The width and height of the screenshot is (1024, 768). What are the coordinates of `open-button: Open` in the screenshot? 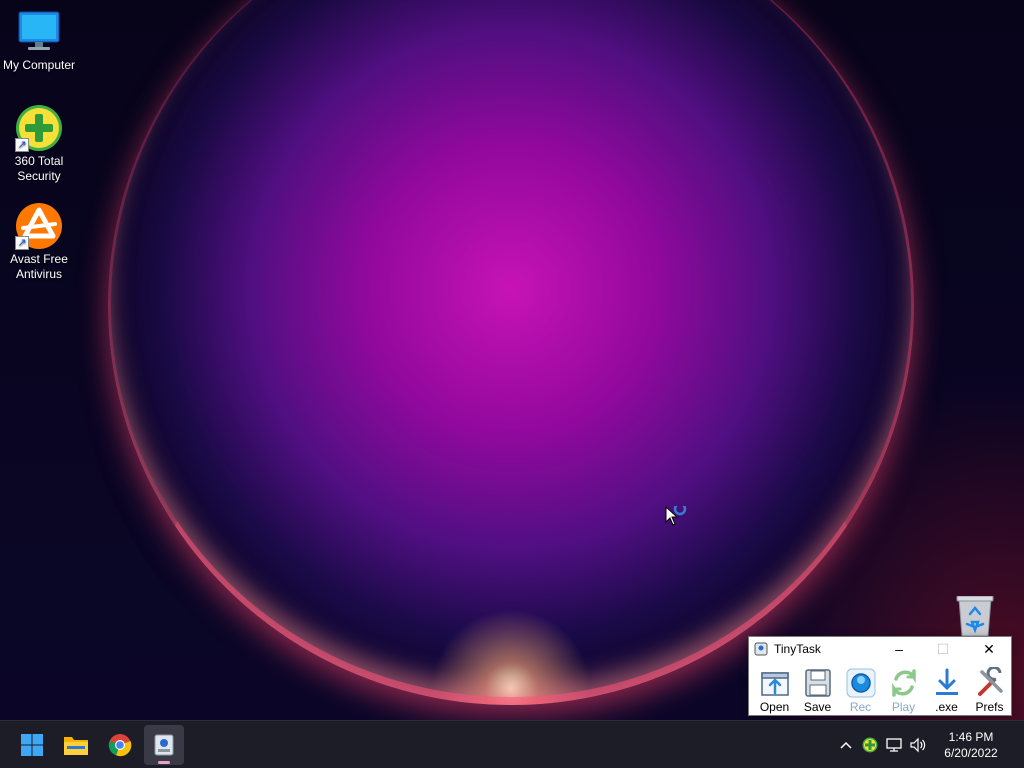 It's located at (774, 688).